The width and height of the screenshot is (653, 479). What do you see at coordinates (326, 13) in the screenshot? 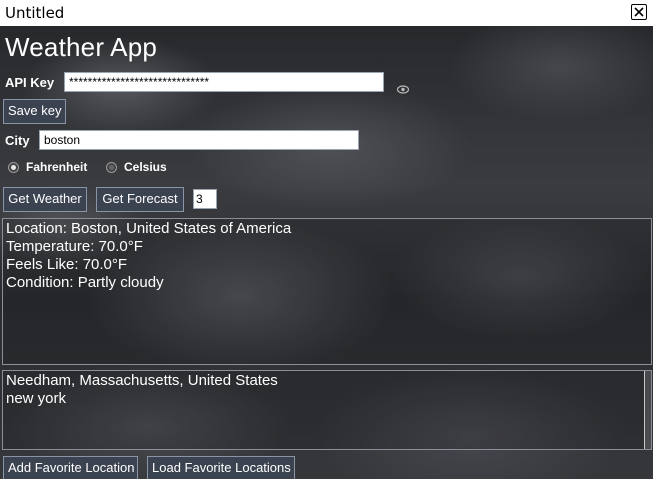
I see `title-bar: Untitled` at bounding box center [326, 13].